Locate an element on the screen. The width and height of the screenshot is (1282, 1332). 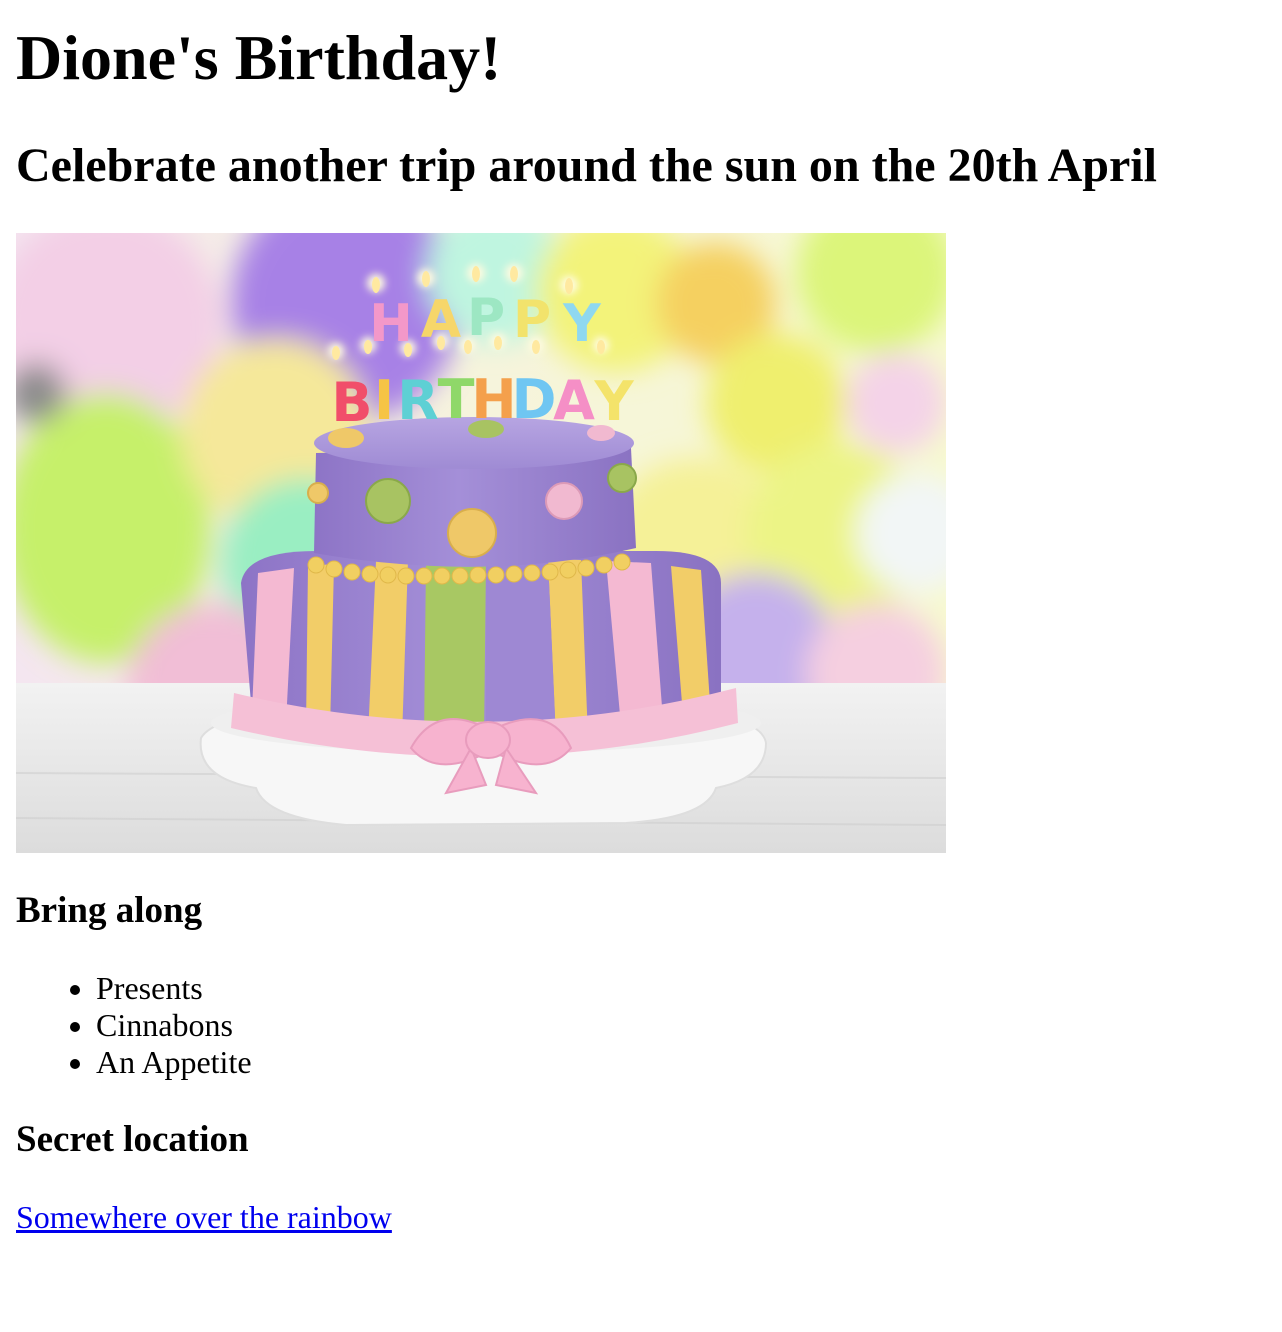
candle-letter: D is located at coordinates (534, 399).